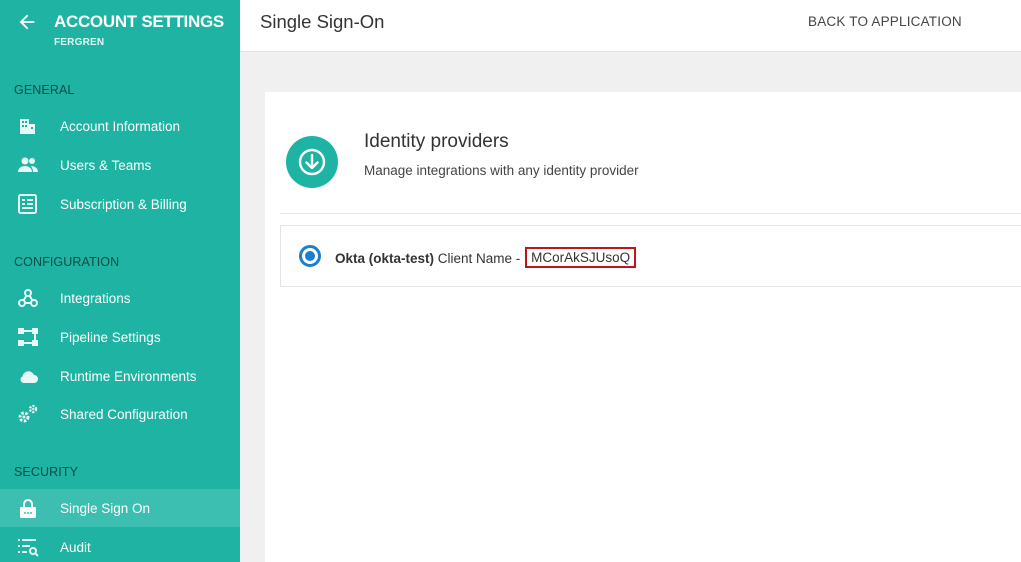 Image resolution: width=1021 pixels, height=562 pixels. What do you see at coordinates (28, 298) in the screenshot?
I see `webhook-icon` at bounding box center [28, 298].